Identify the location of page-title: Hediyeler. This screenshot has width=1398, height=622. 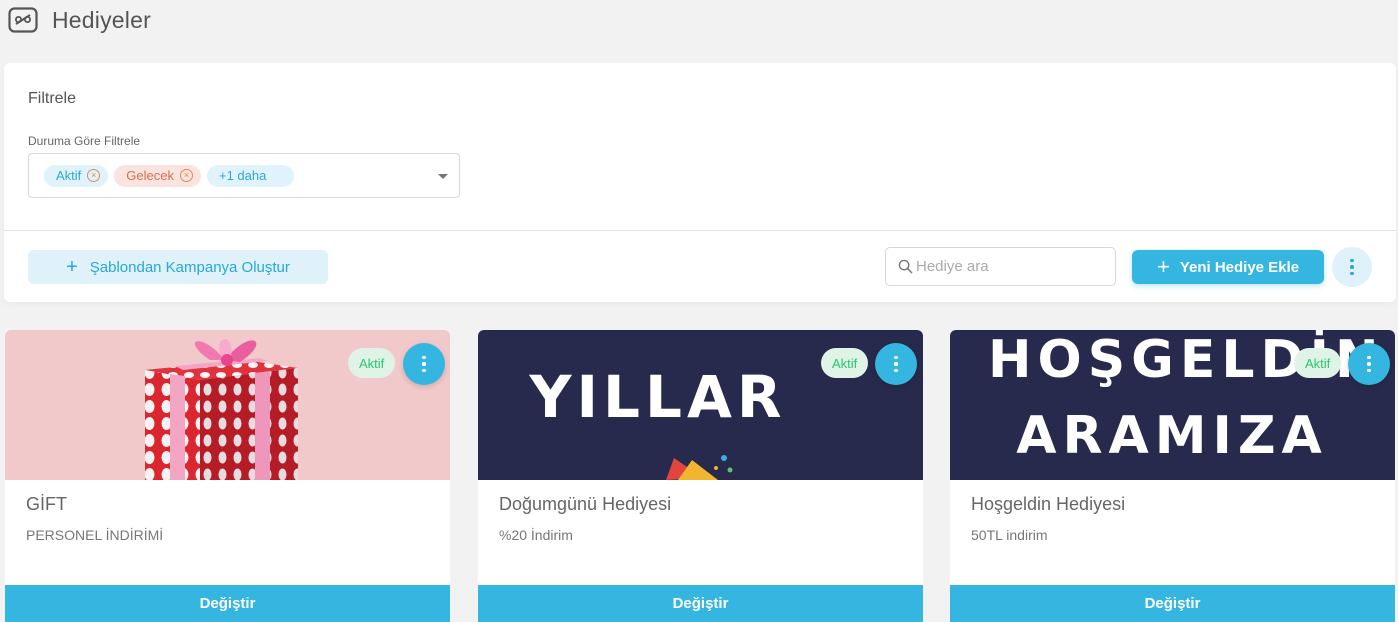
(101, 19).